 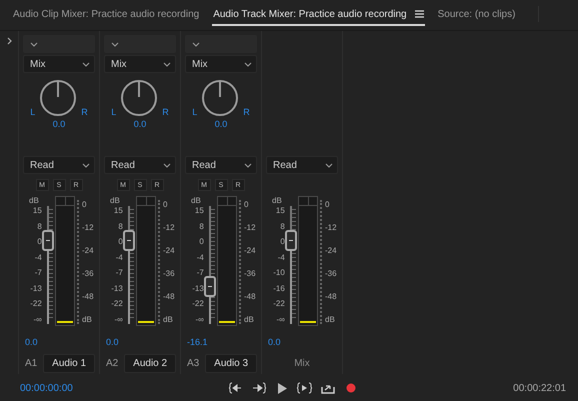 What do you see at coordinates (221, 343) in the screenshot?
I see `volume-value: -16.1` at bounding box center [221, 343].